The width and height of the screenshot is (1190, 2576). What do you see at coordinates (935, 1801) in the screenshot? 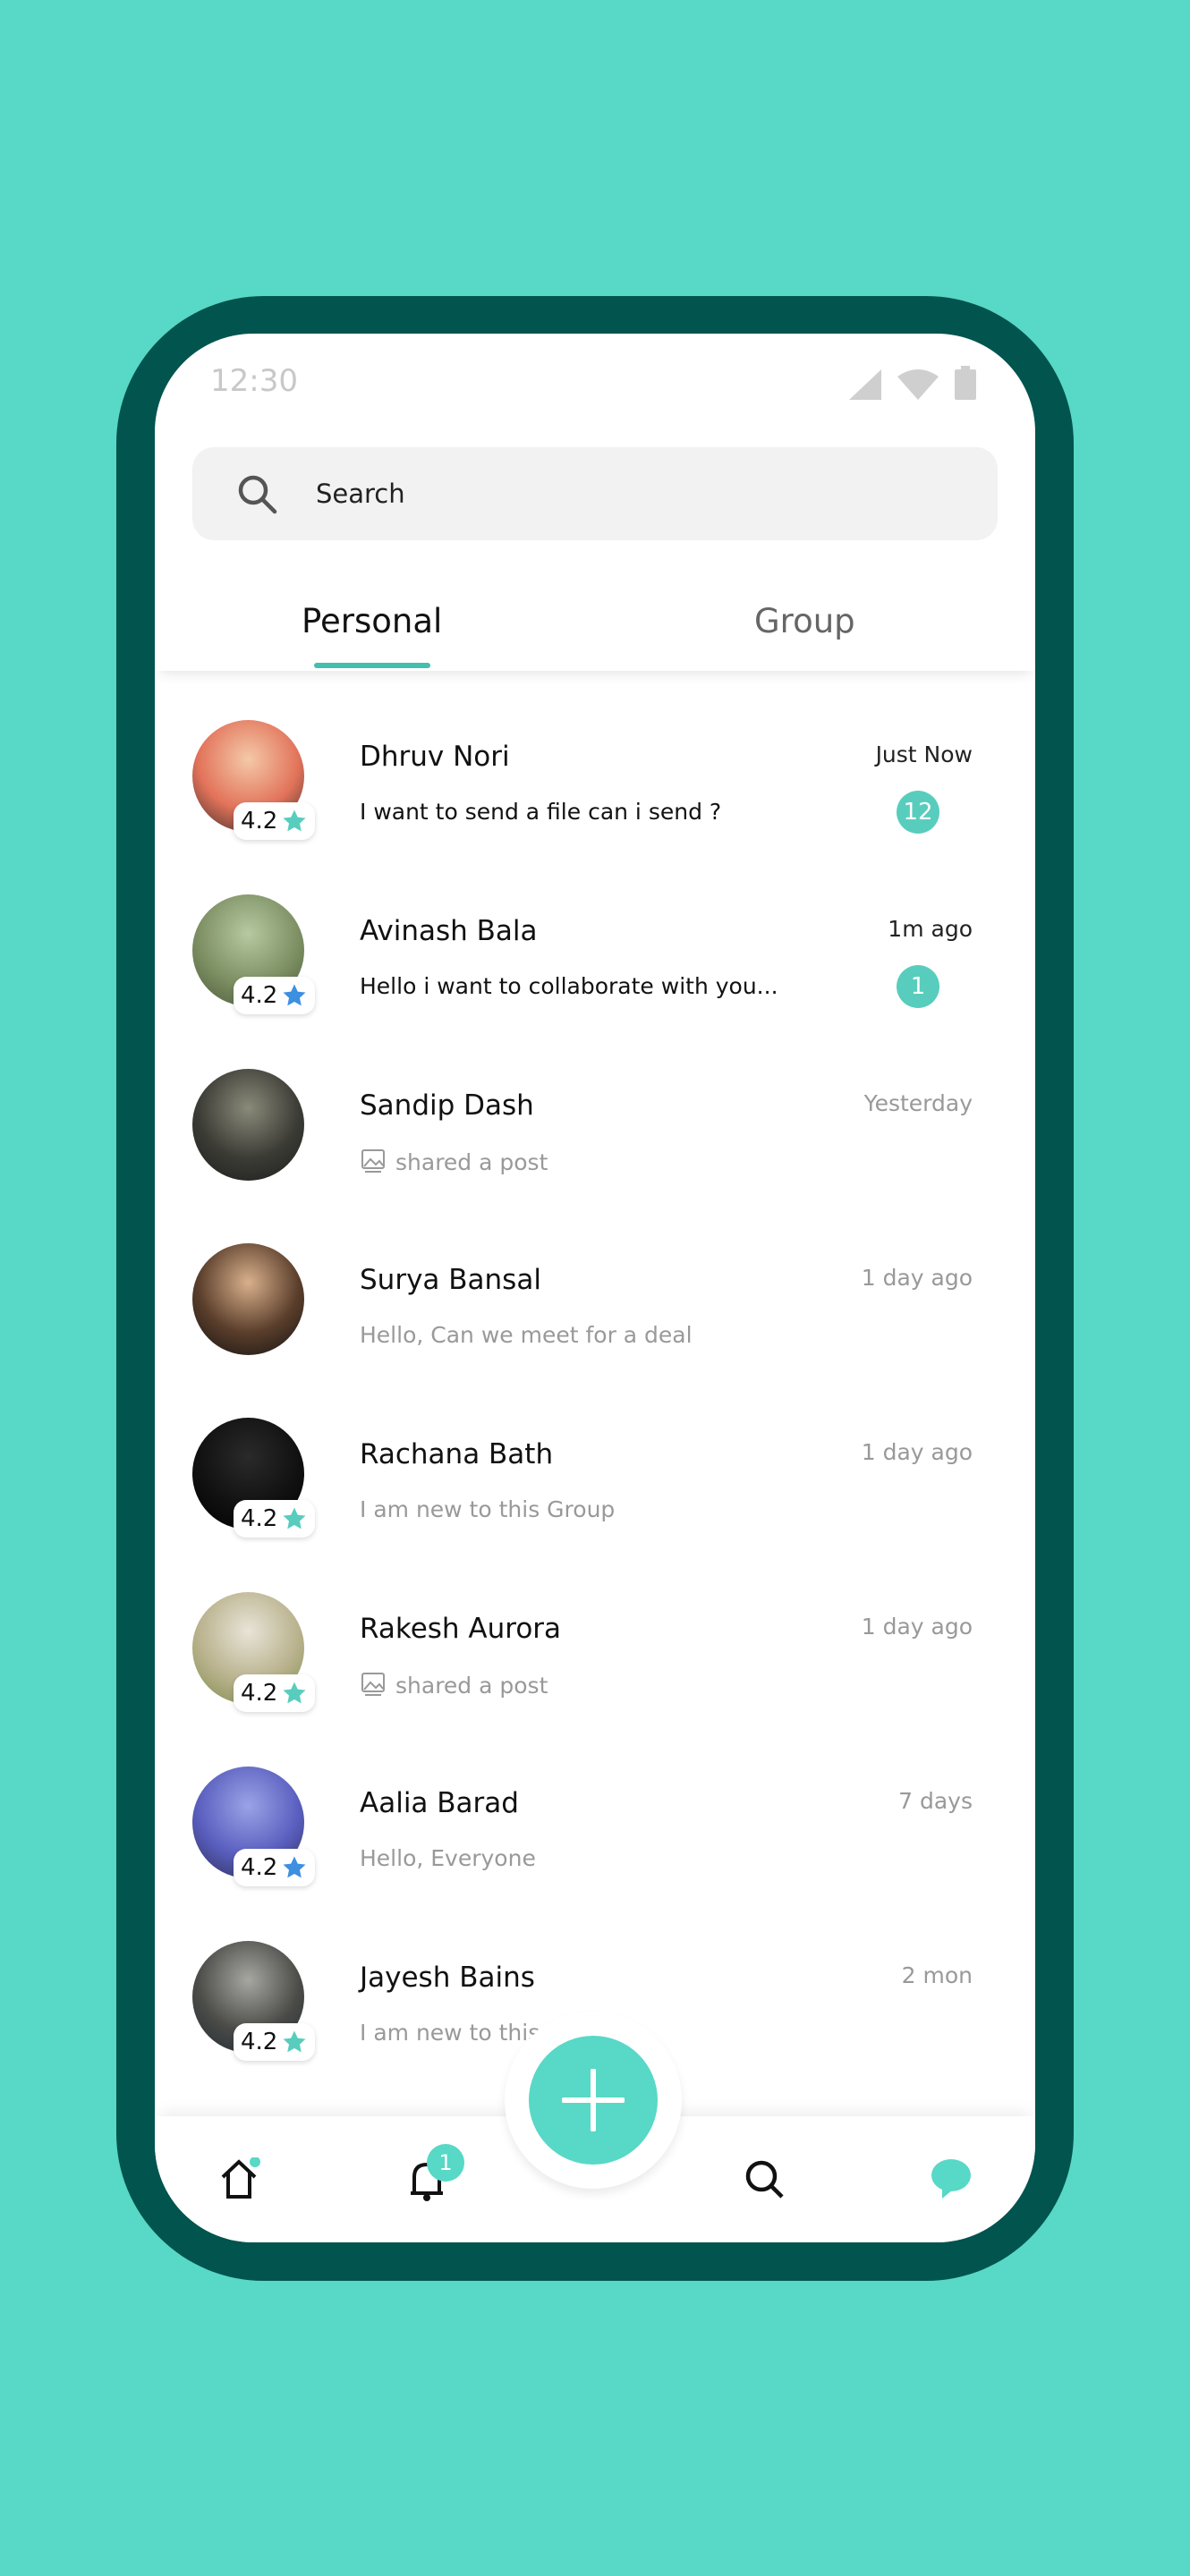
I see `message-time: 7 days` at bounding box center [935, 1801].